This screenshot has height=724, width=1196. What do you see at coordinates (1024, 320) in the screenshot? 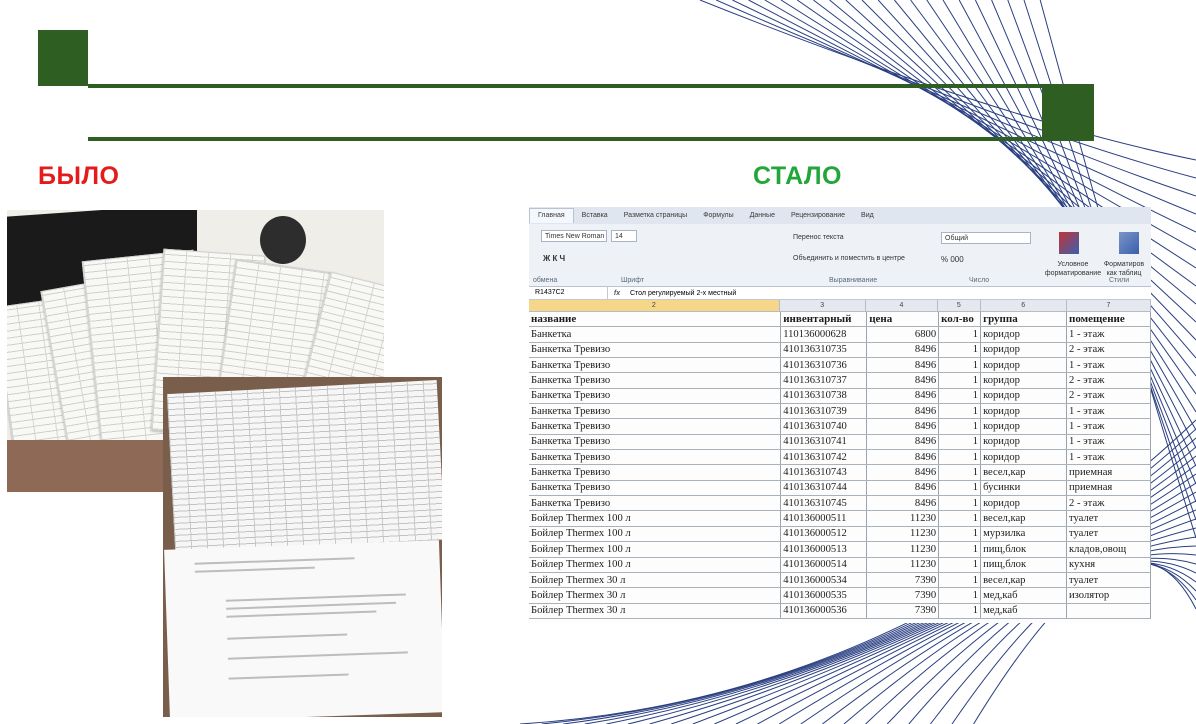
I see `header-group: группа` at bounding box center [1024, 320].